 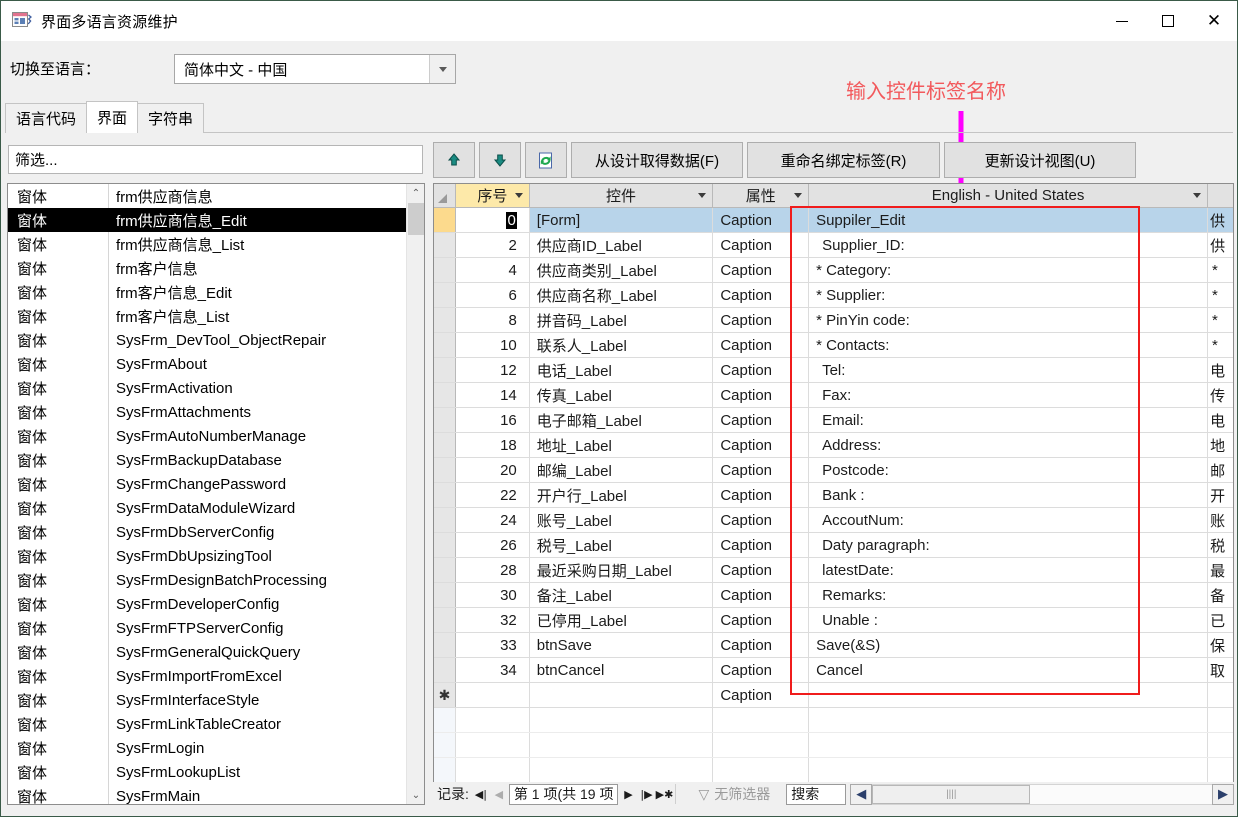 I want to click on table-row: 6 供应商名称_Label Caption * Supplier: *, so click(x=833, y=295).